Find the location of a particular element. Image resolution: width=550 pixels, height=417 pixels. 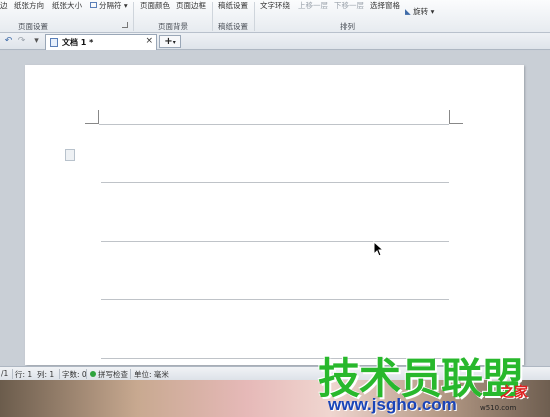

redo-icon: ↷ is located at coordinates (21, 41).